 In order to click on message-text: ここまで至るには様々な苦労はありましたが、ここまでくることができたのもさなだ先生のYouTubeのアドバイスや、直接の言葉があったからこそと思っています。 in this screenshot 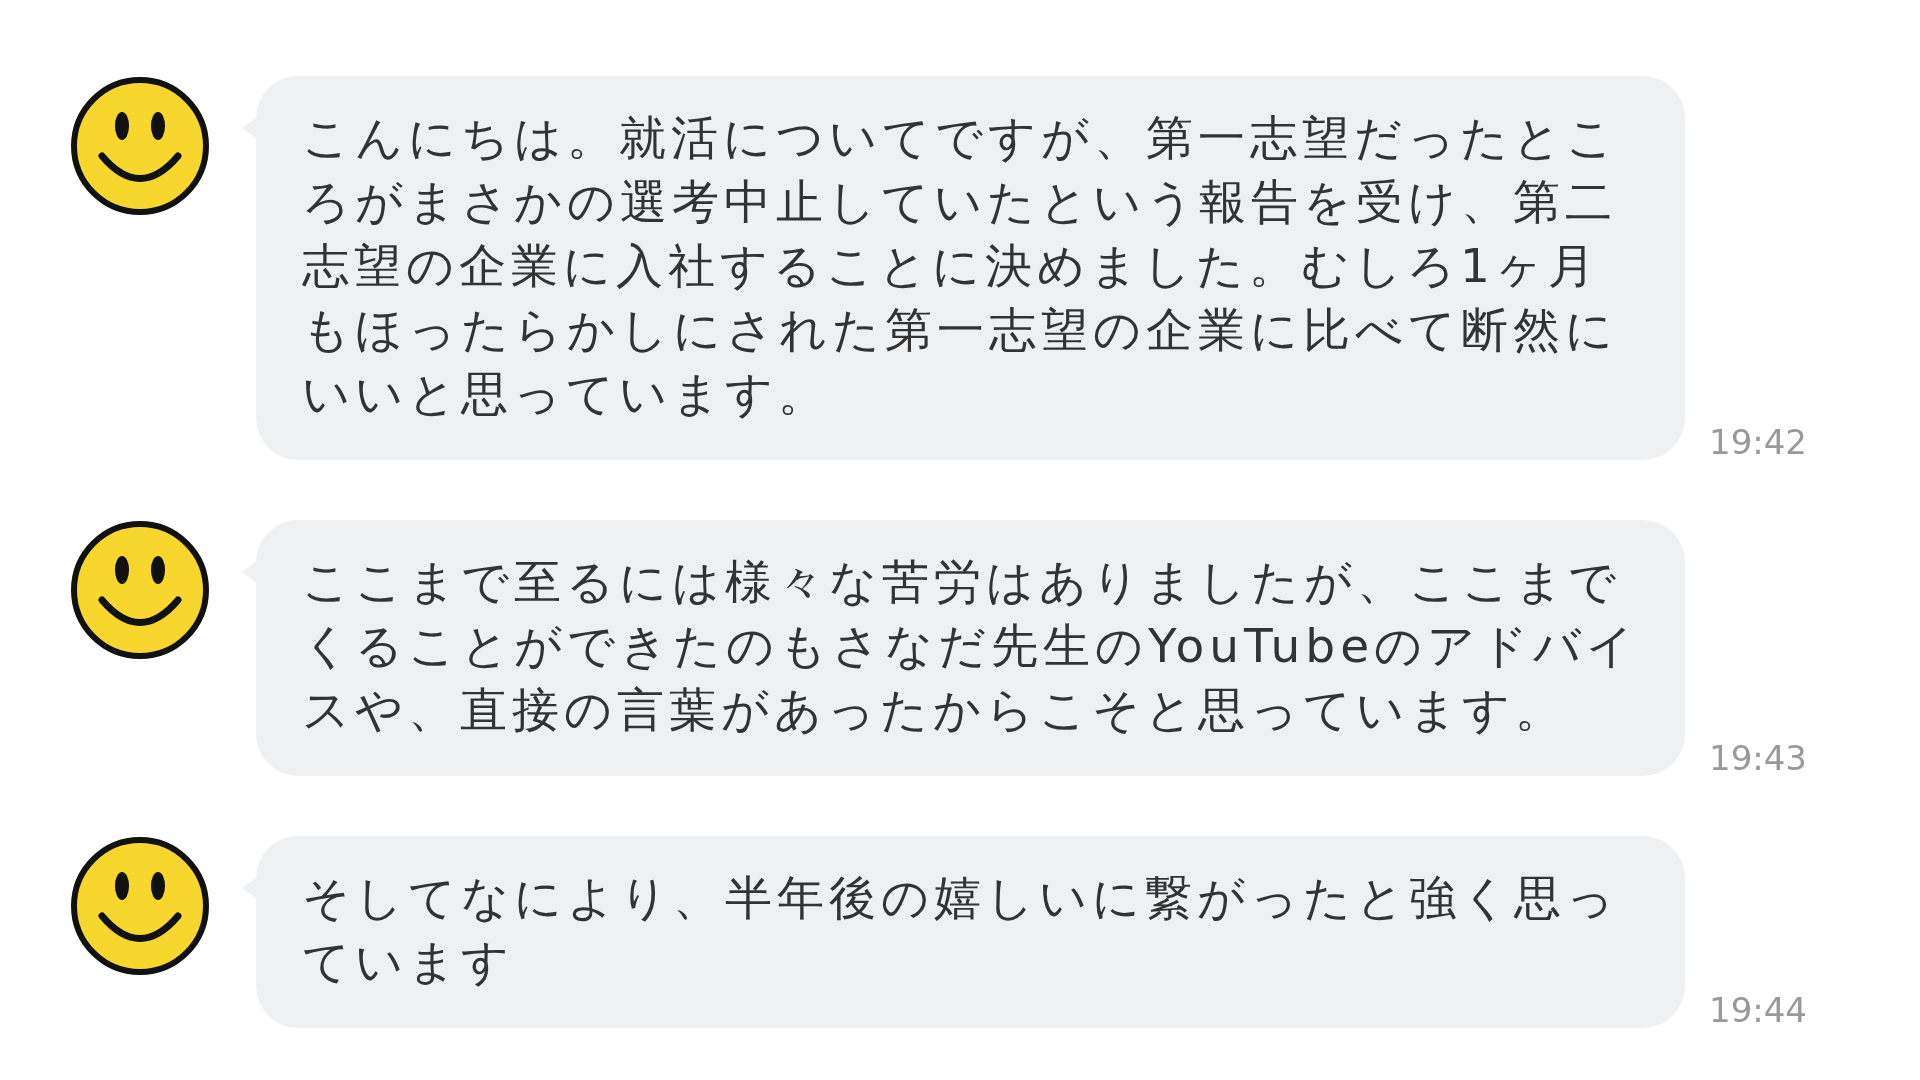, I will do `click(971, 646)`.